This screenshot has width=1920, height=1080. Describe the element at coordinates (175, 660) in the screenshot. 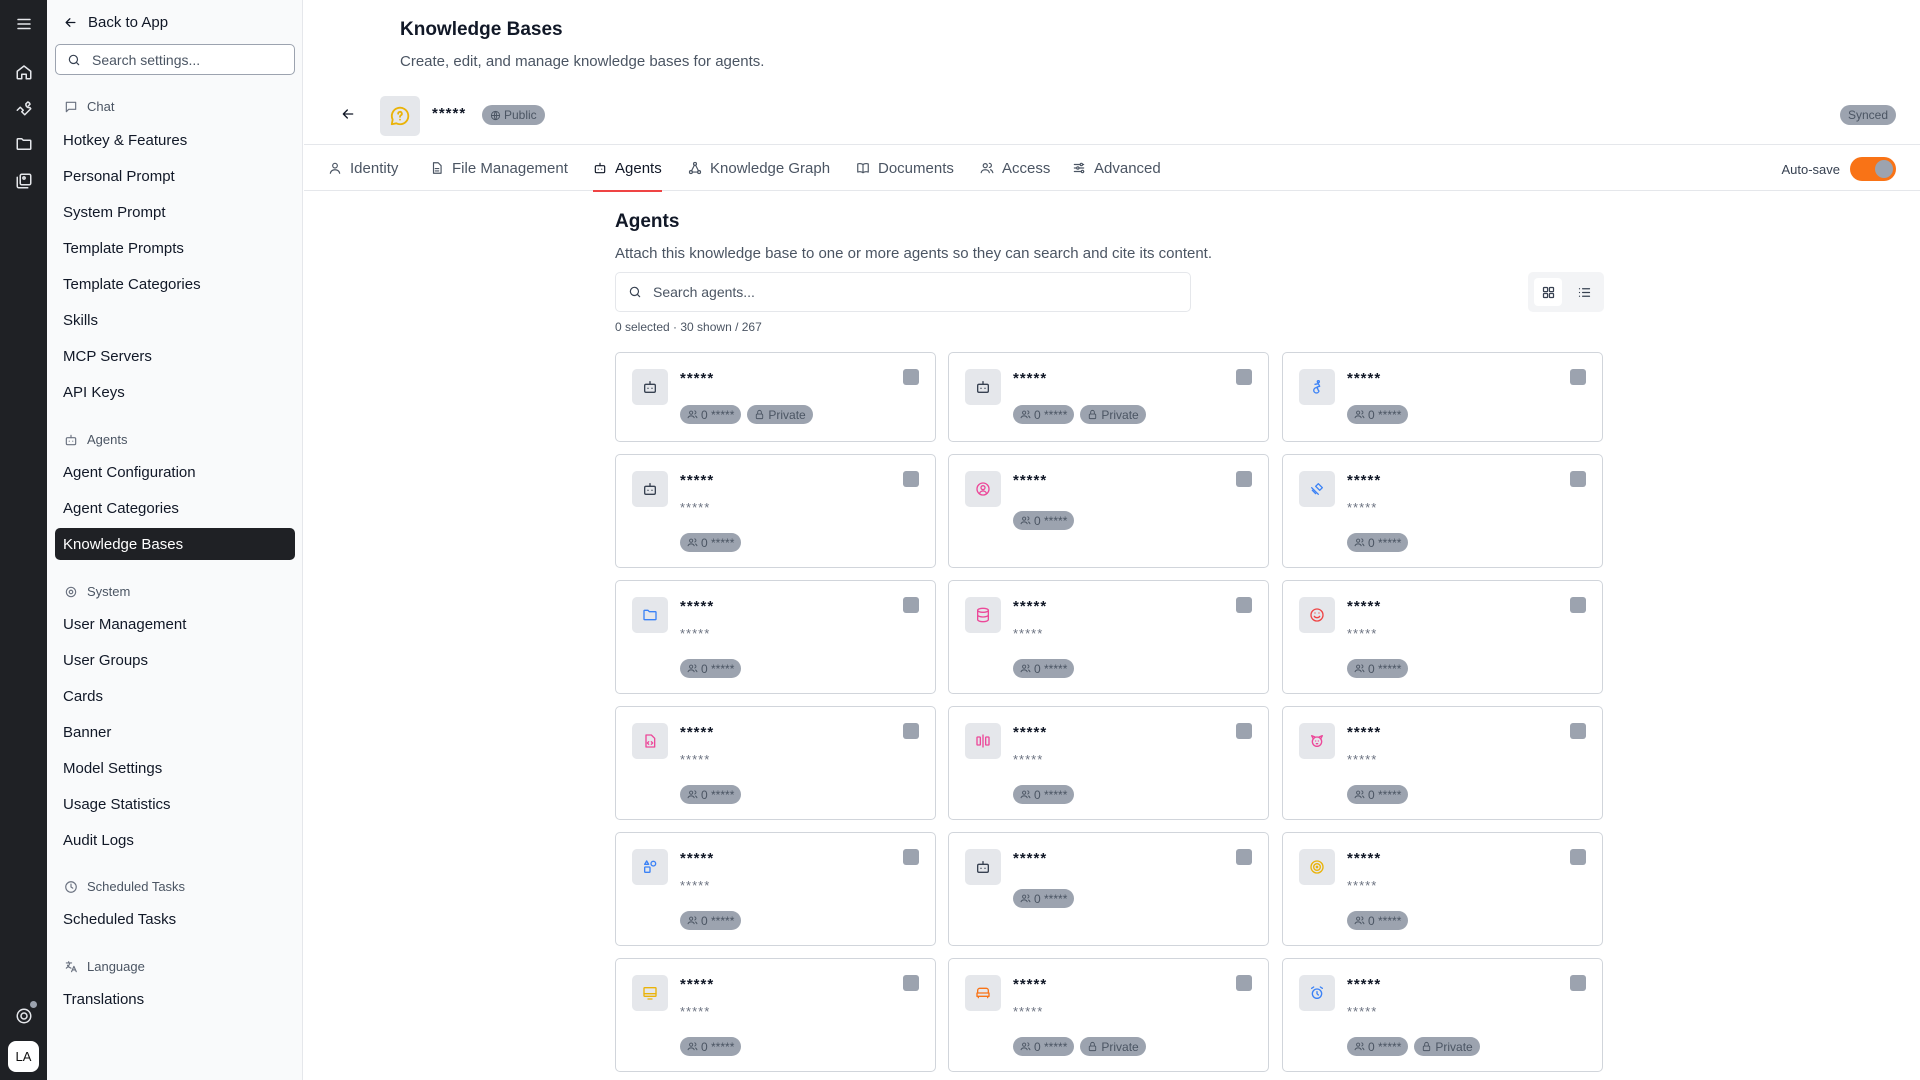

I see `sidebar-item-user-groups: User Groups` at that location.